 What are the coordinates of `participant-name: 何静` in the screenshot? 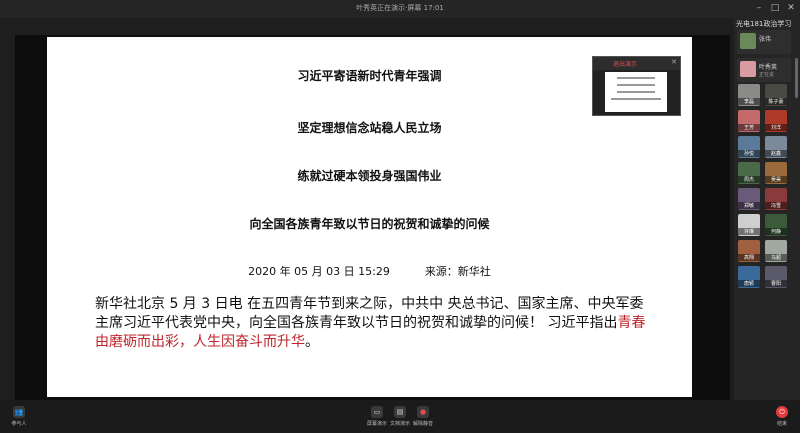 It's located at (776, 231).